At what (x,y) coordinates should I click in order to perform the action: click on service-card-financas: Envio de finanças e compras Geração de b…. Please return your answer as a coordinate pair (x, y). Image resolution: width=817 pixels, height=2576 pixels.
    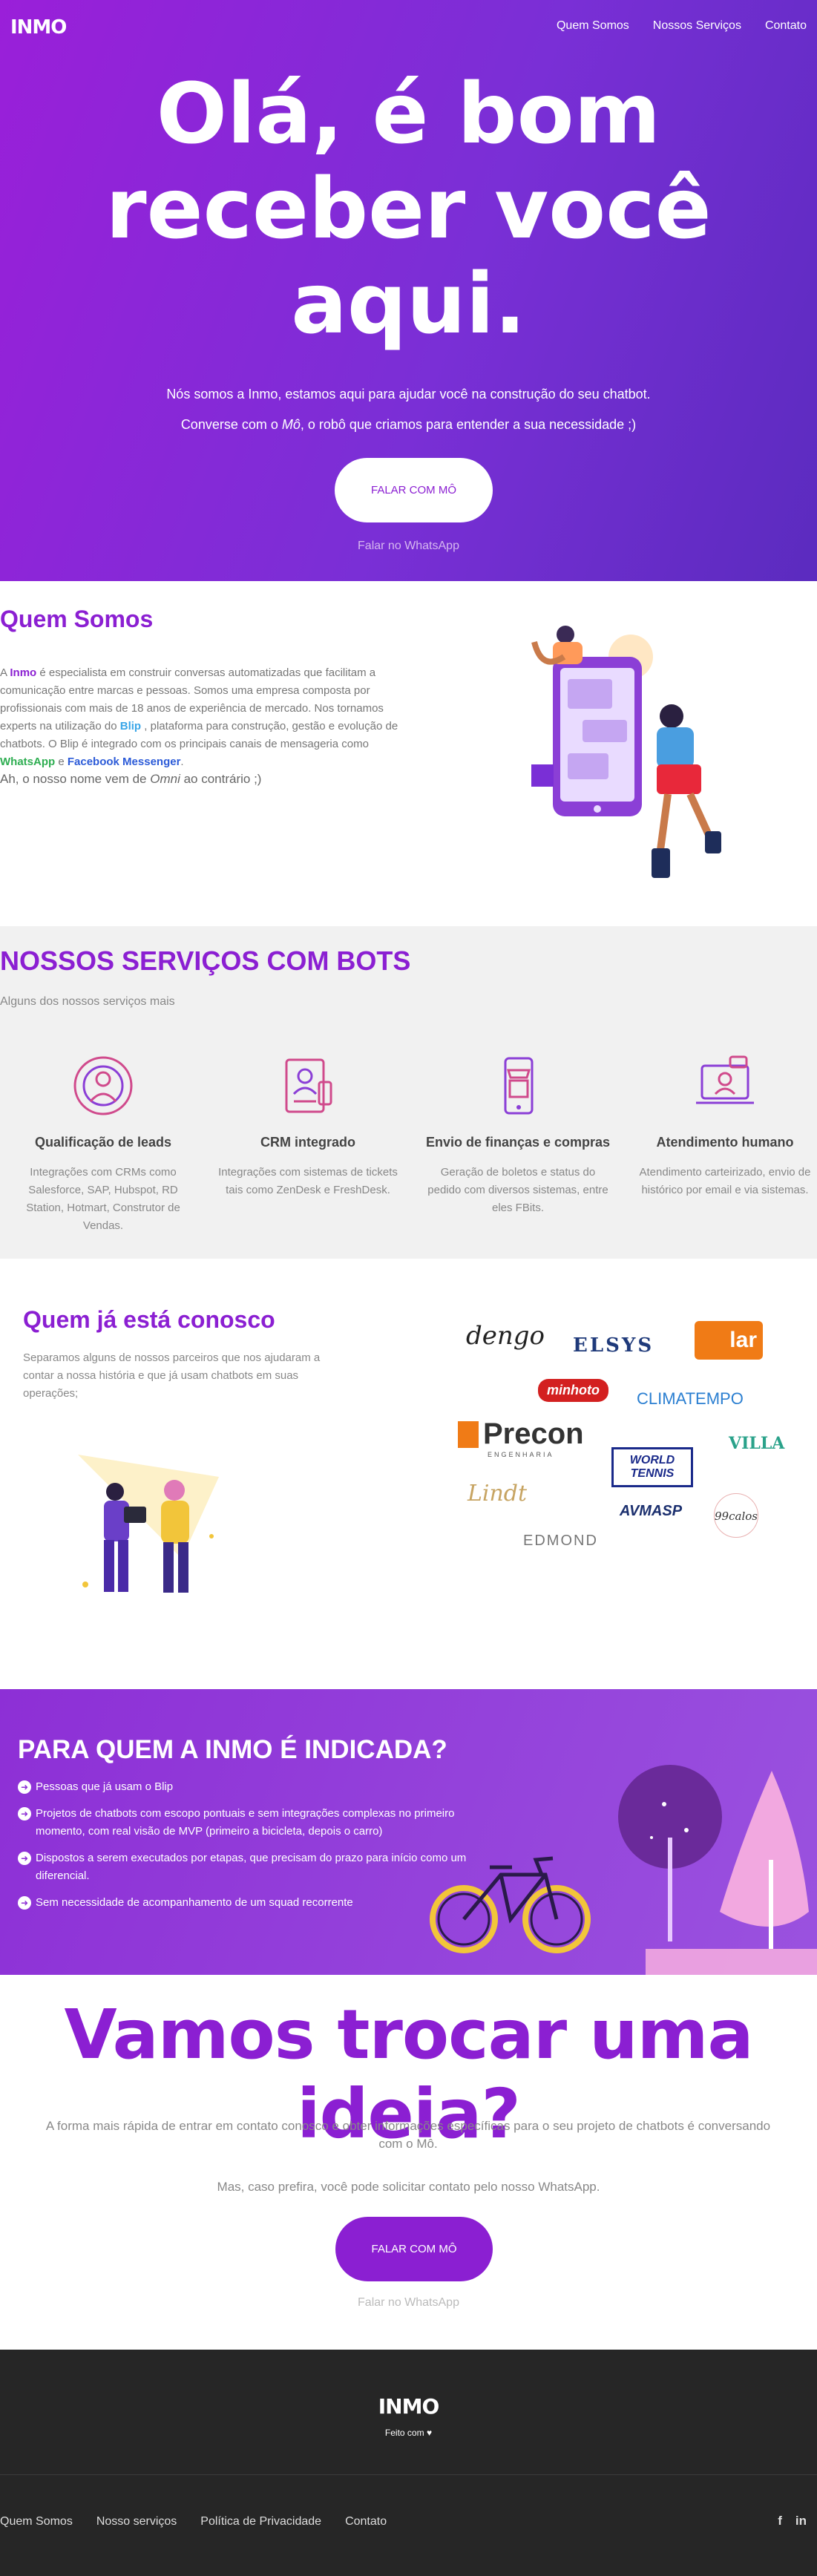
    Looking at the image, I should click on (518, 1134).